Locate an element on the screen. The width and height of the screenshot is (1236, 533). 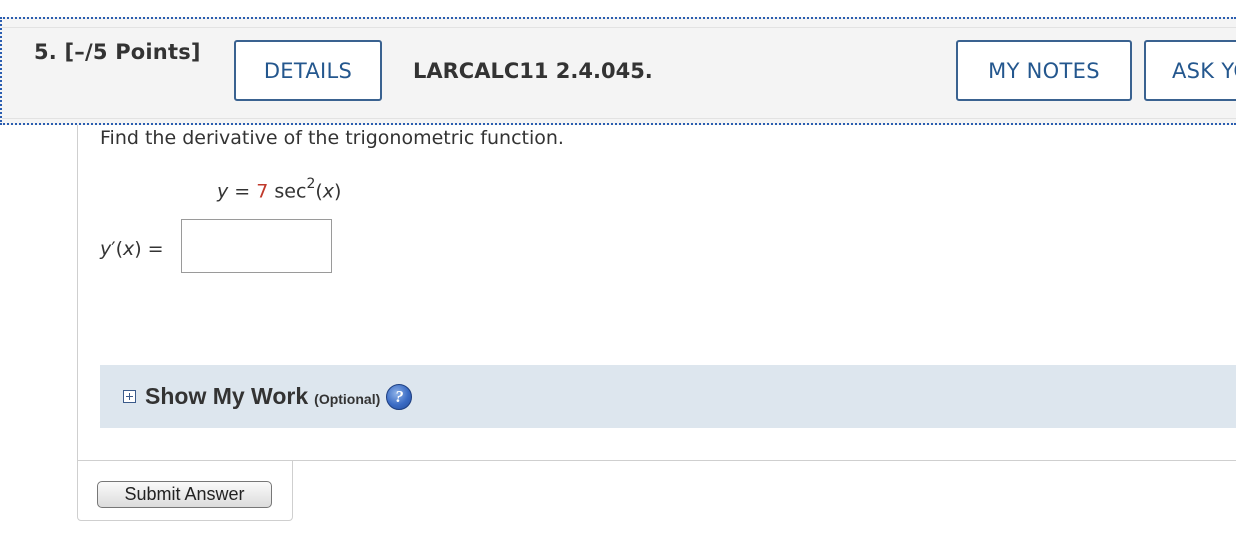
problem-code: LARCALC11 2.4.045. is located at coordinates (533, 71).